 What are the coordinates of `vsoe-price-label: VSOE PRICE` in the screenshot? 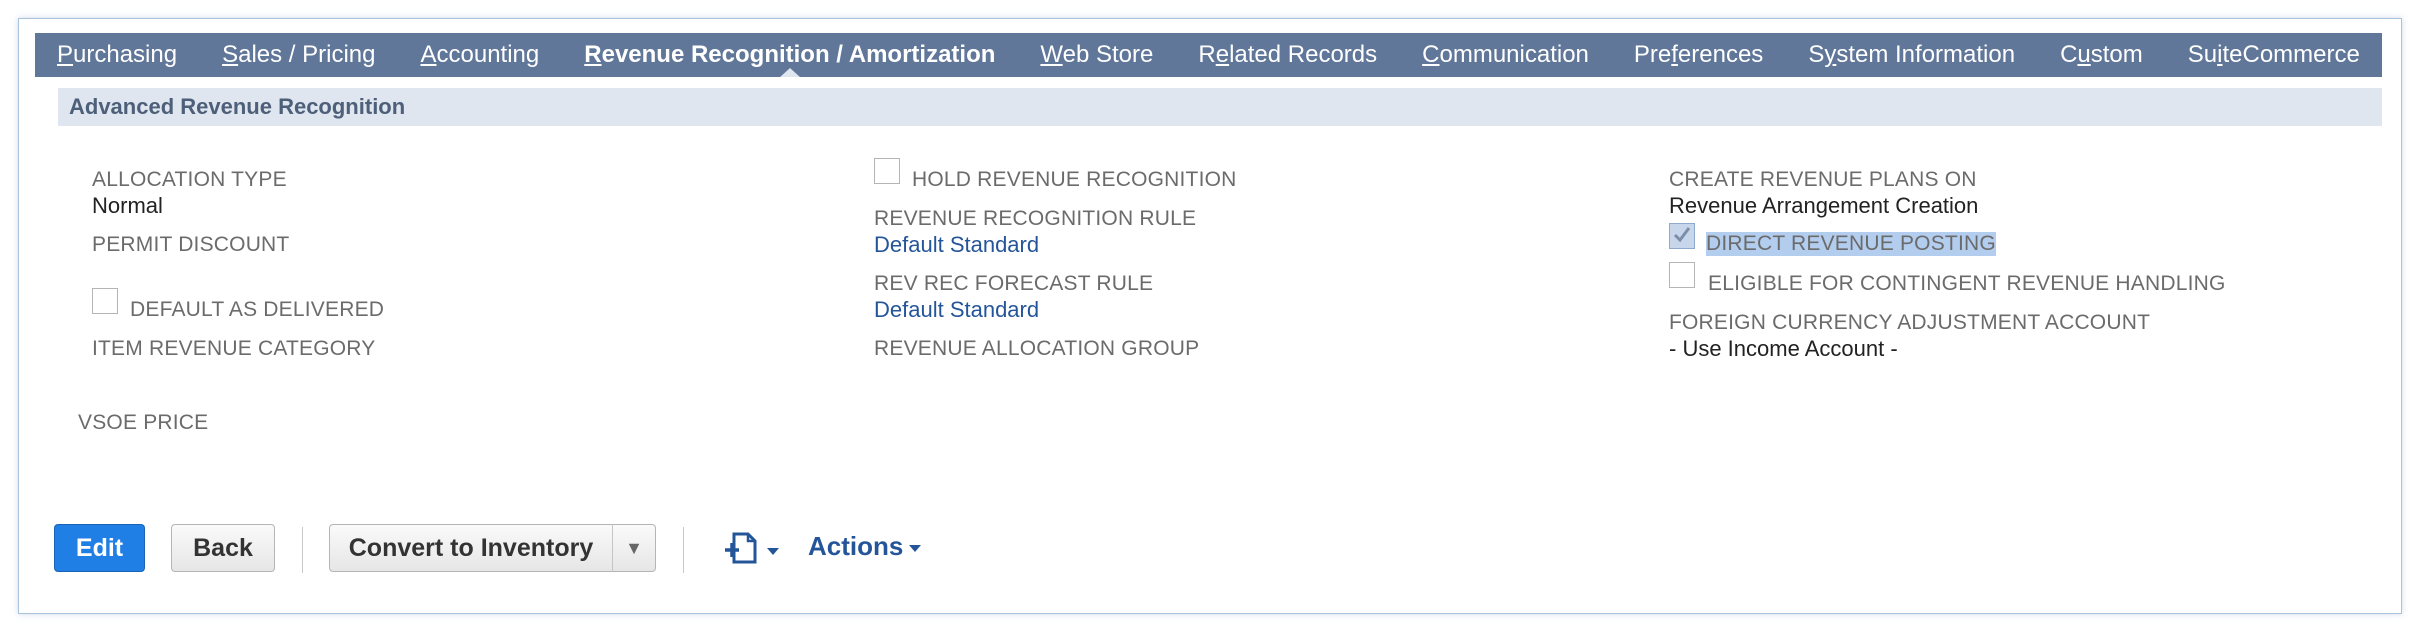 It's located at (143, 422).